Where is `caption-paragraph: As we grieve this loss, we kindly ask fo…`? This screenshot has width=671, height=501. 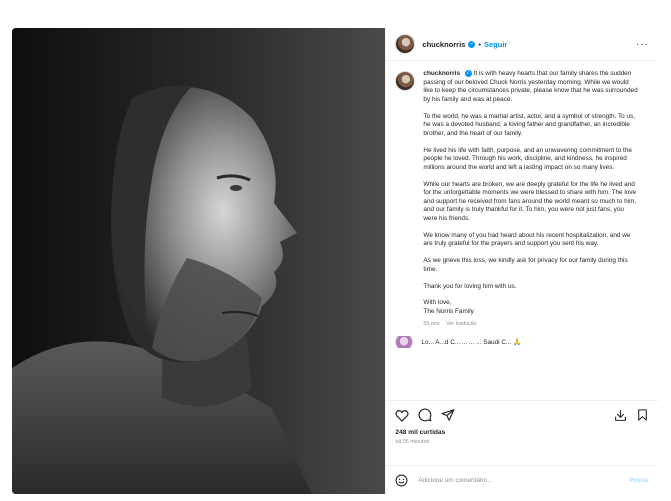
caption-paragraph: As we grieve this loss, we kindly ask fo… is located at coordinates (525, 265).